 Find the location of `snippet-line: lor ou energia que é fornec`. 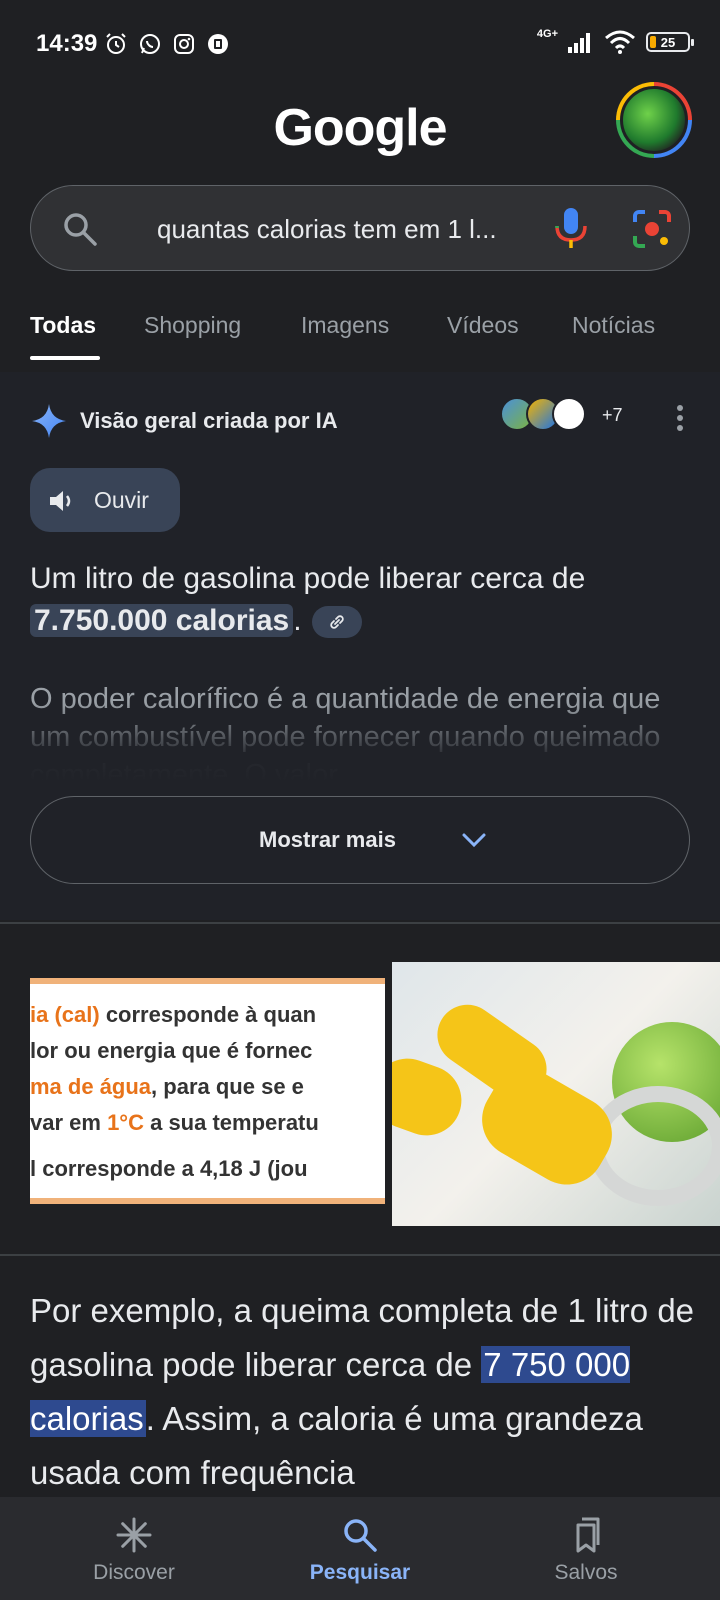

snippet-line: lor ou energia que é fornec is located at coordinates (171, 1050).